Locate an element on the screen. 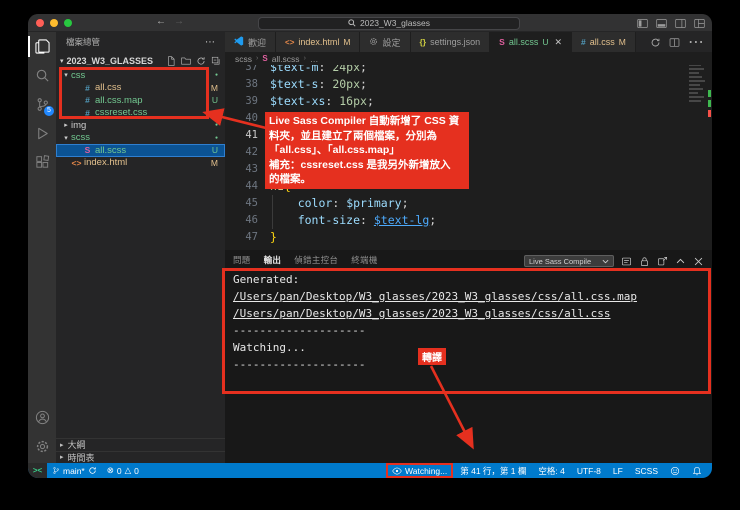  tree-item-all.css.map: # all.css.map U is located at coordinates (140, 100).